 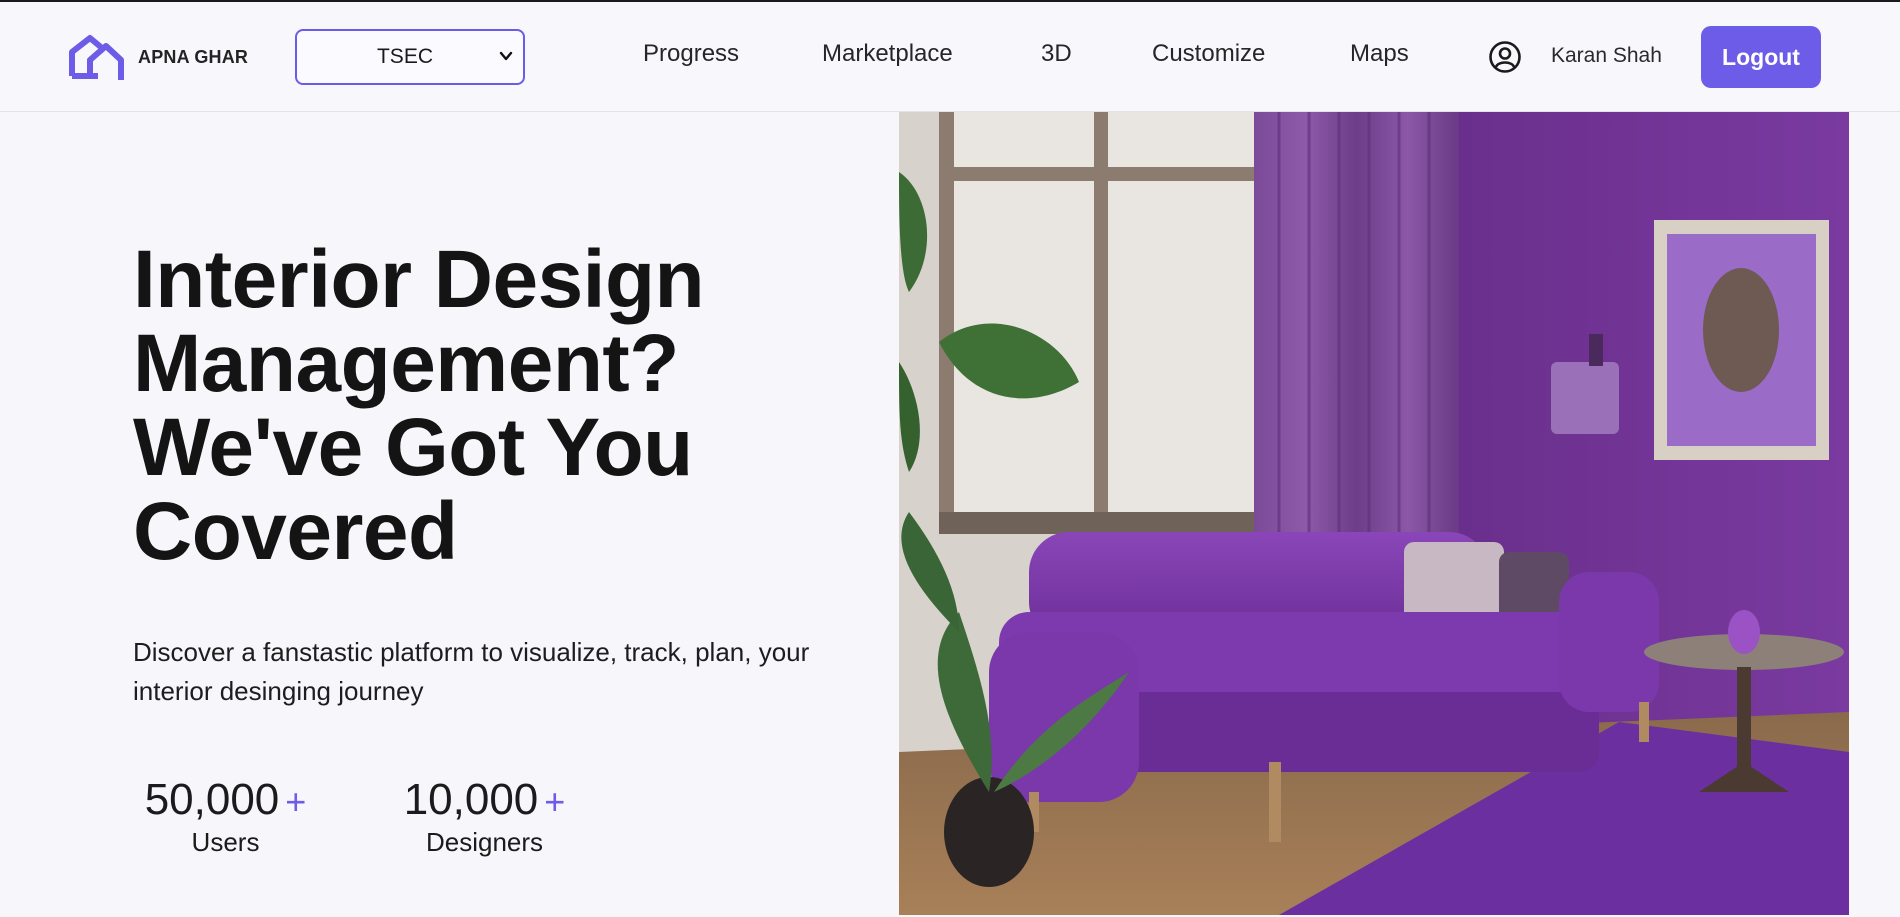 I want to click on stat-users: 50,000 + Users, so click(x=225, y=816).